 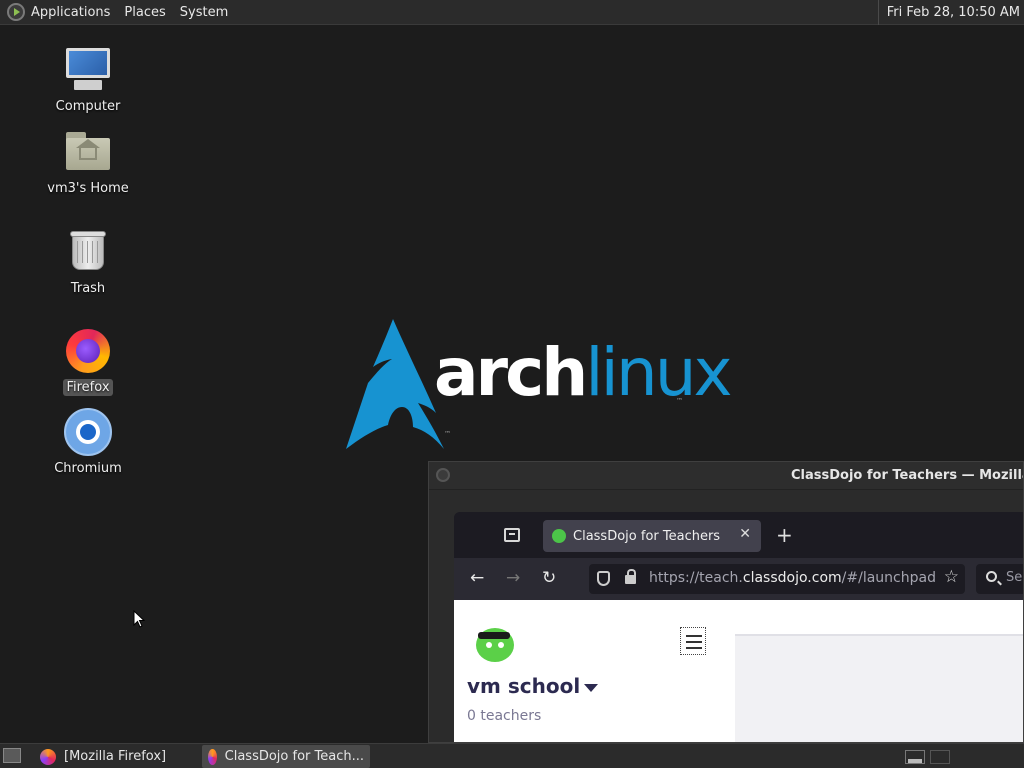 I want to click on page-content: vm school 0 teachers, so click(x=738, y=671).